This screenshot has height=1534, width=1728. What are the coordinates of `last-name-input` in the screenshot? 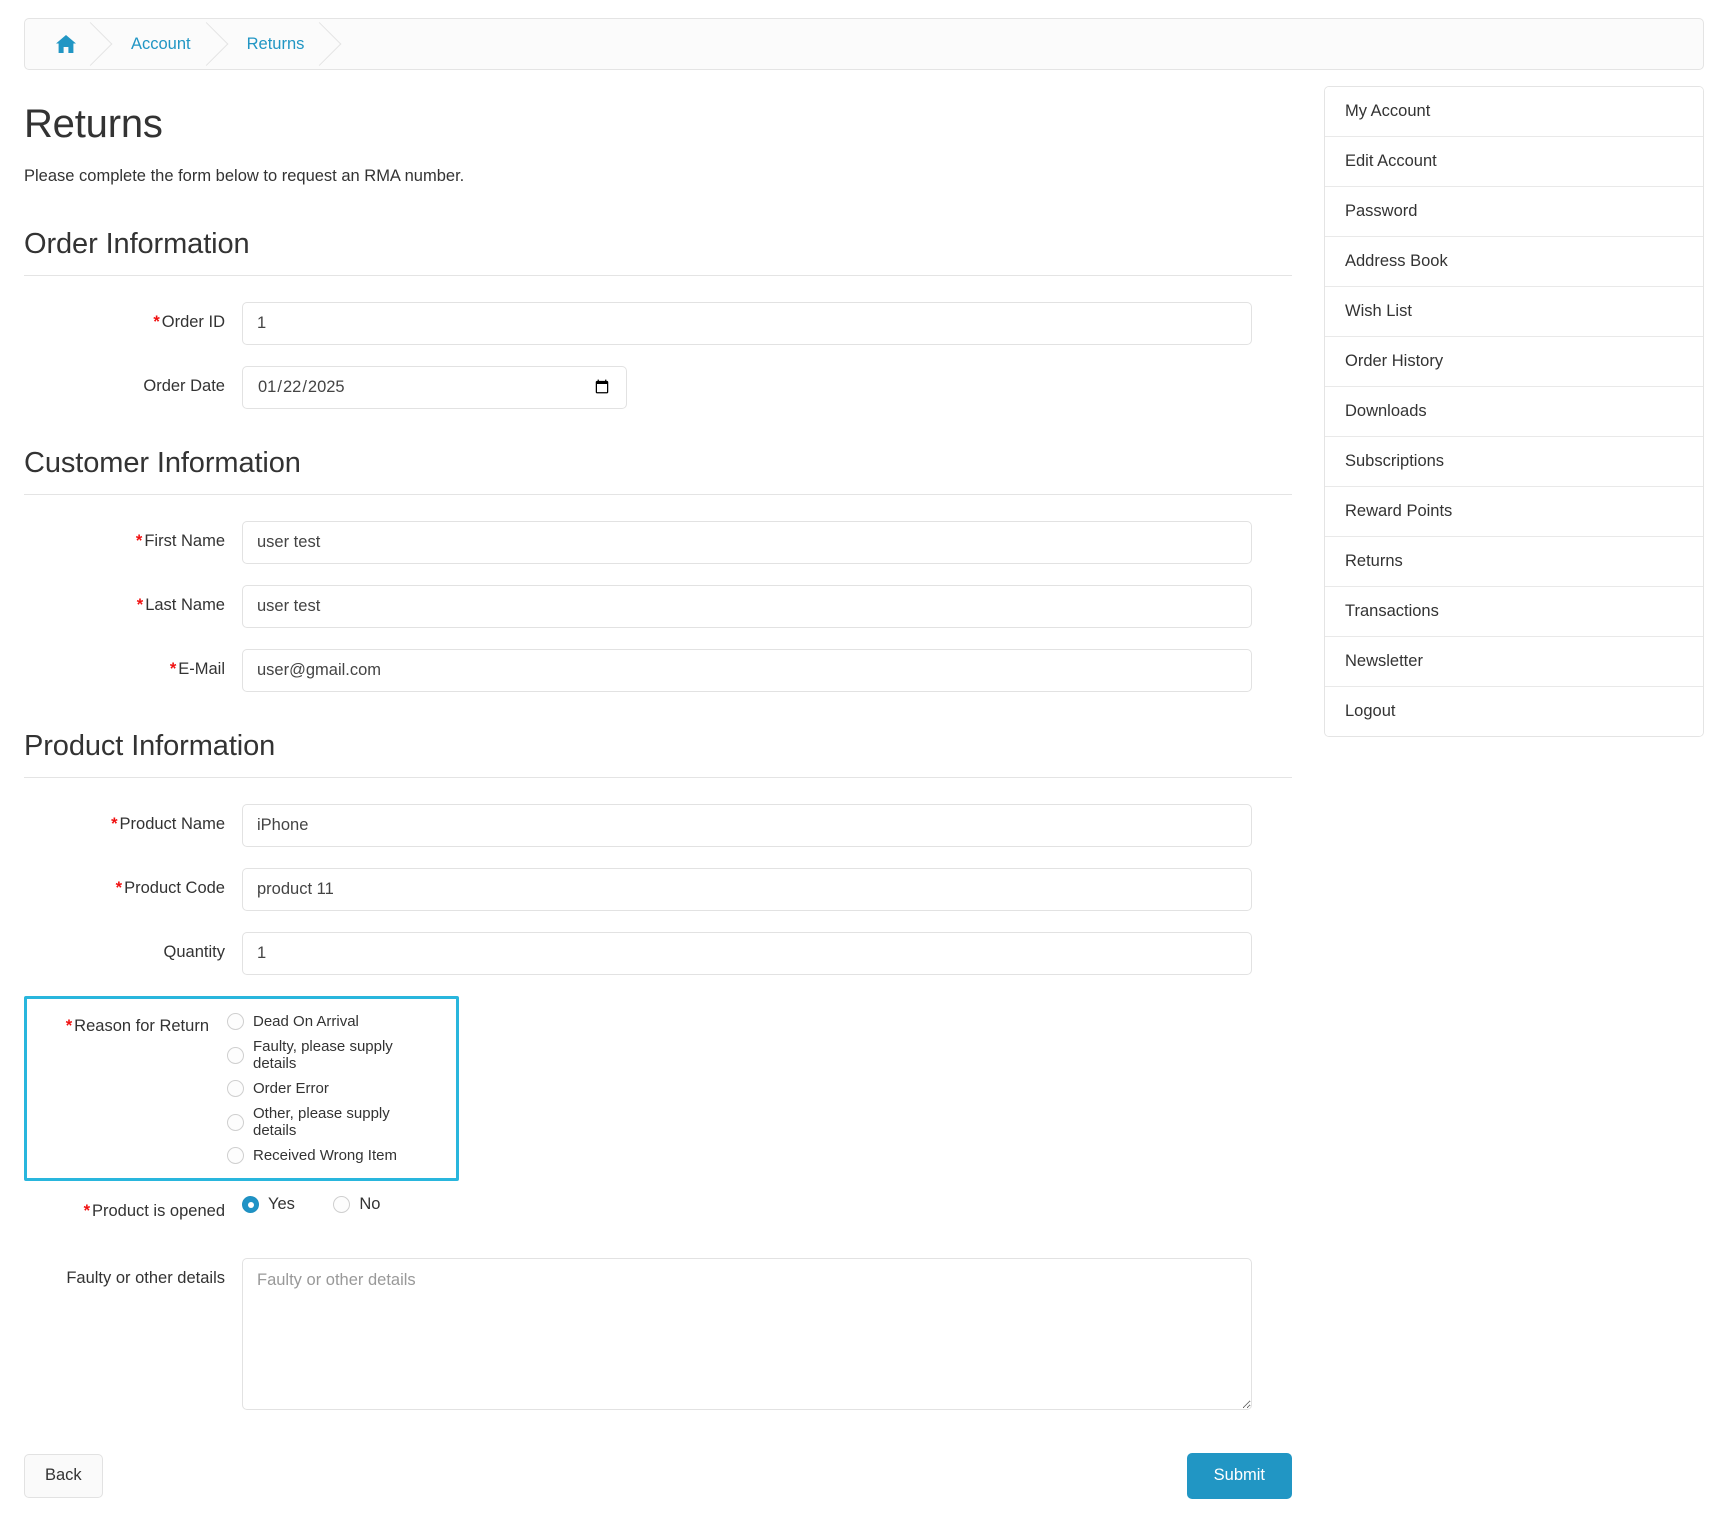 It's located at (747, 606).